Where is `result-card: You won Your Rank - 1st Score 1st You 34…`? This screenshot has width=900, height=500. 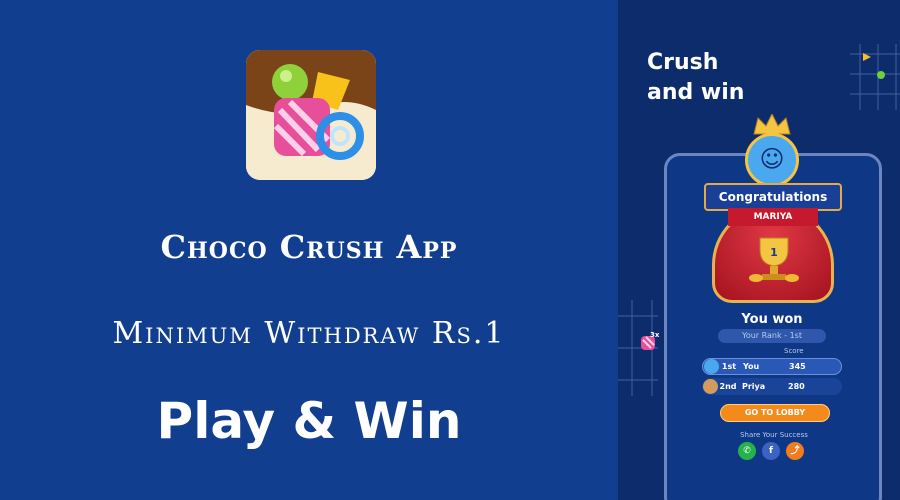
result-card: You won Your Rank - 1st Score 1st You 34… is located at coordinates (772, 387).